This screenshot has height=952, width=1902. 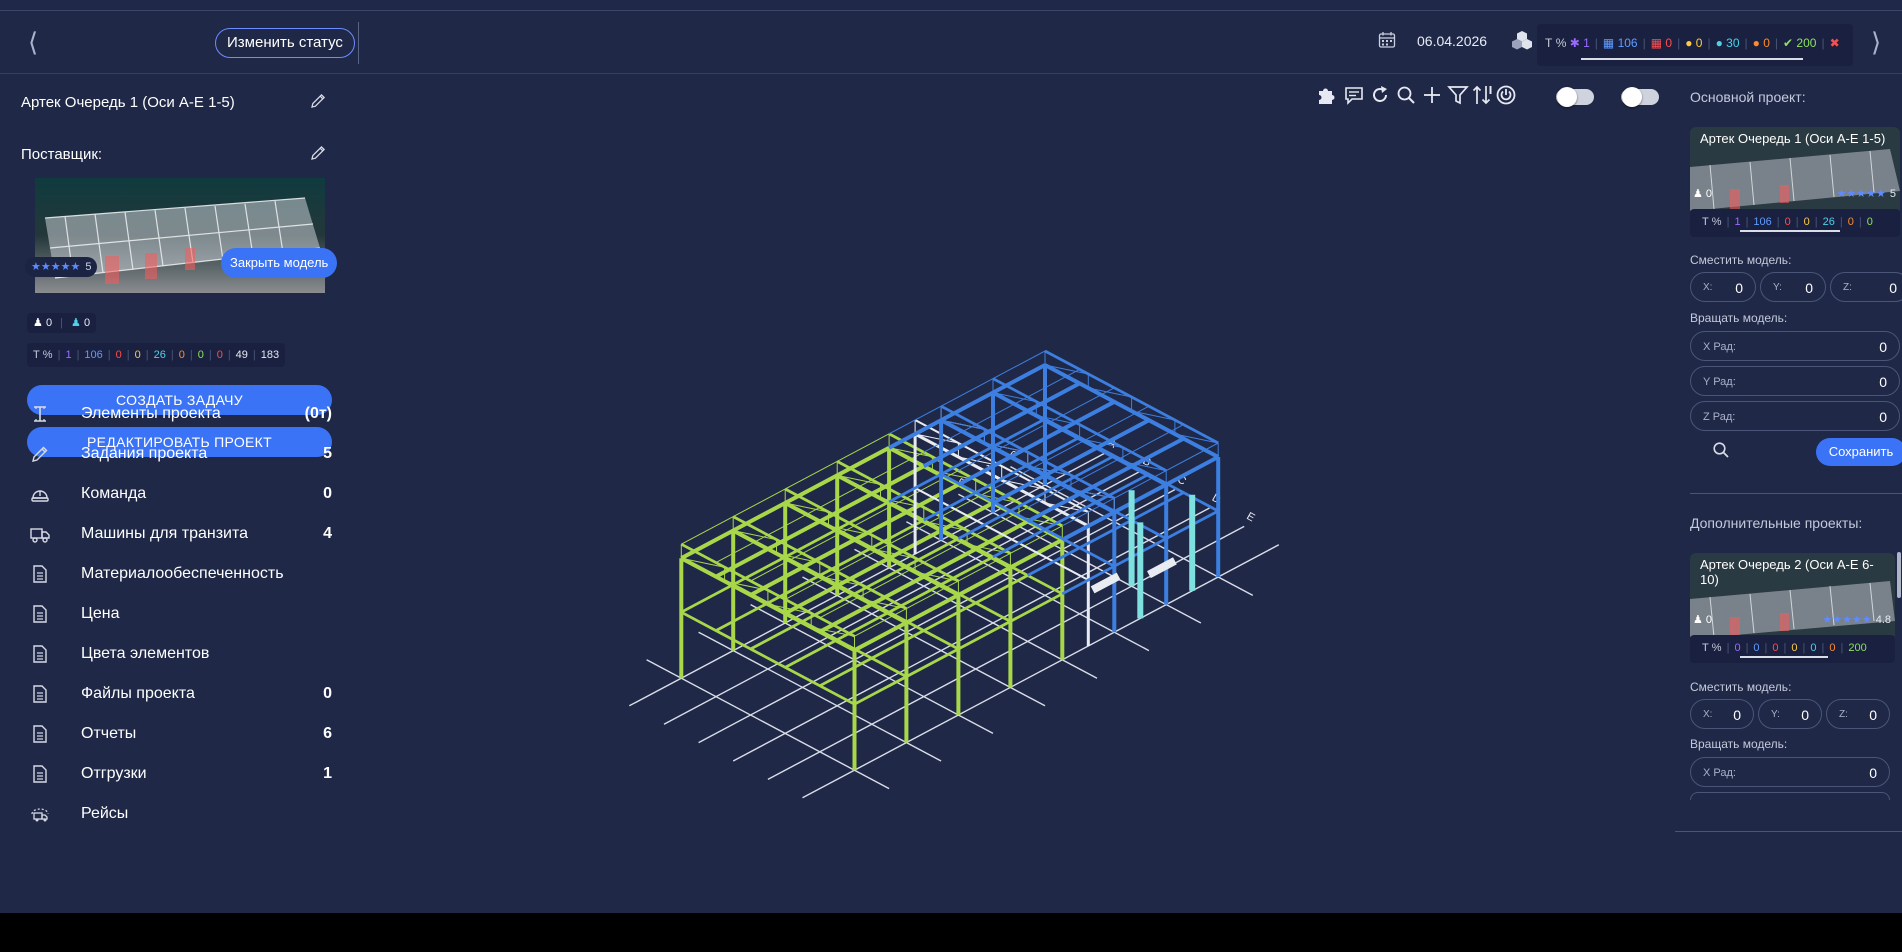 What do you see at coordinates (1162, 568) in the screenshot?
I see `white-element` at bounding box center [1162, 568].